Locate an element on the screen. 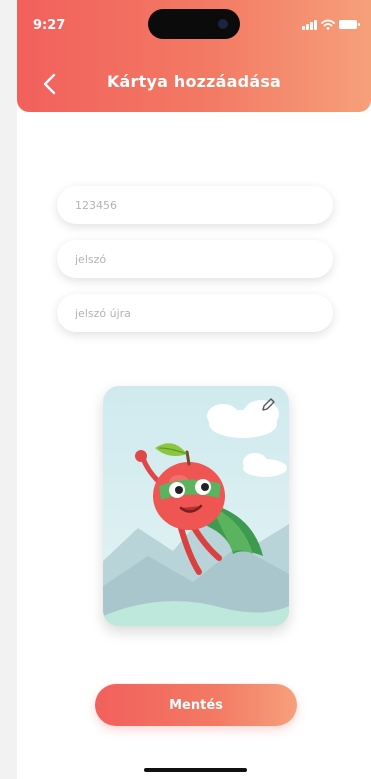 The image size is (371, 779). save-button: Mentés is located at coordinates (196, 705).